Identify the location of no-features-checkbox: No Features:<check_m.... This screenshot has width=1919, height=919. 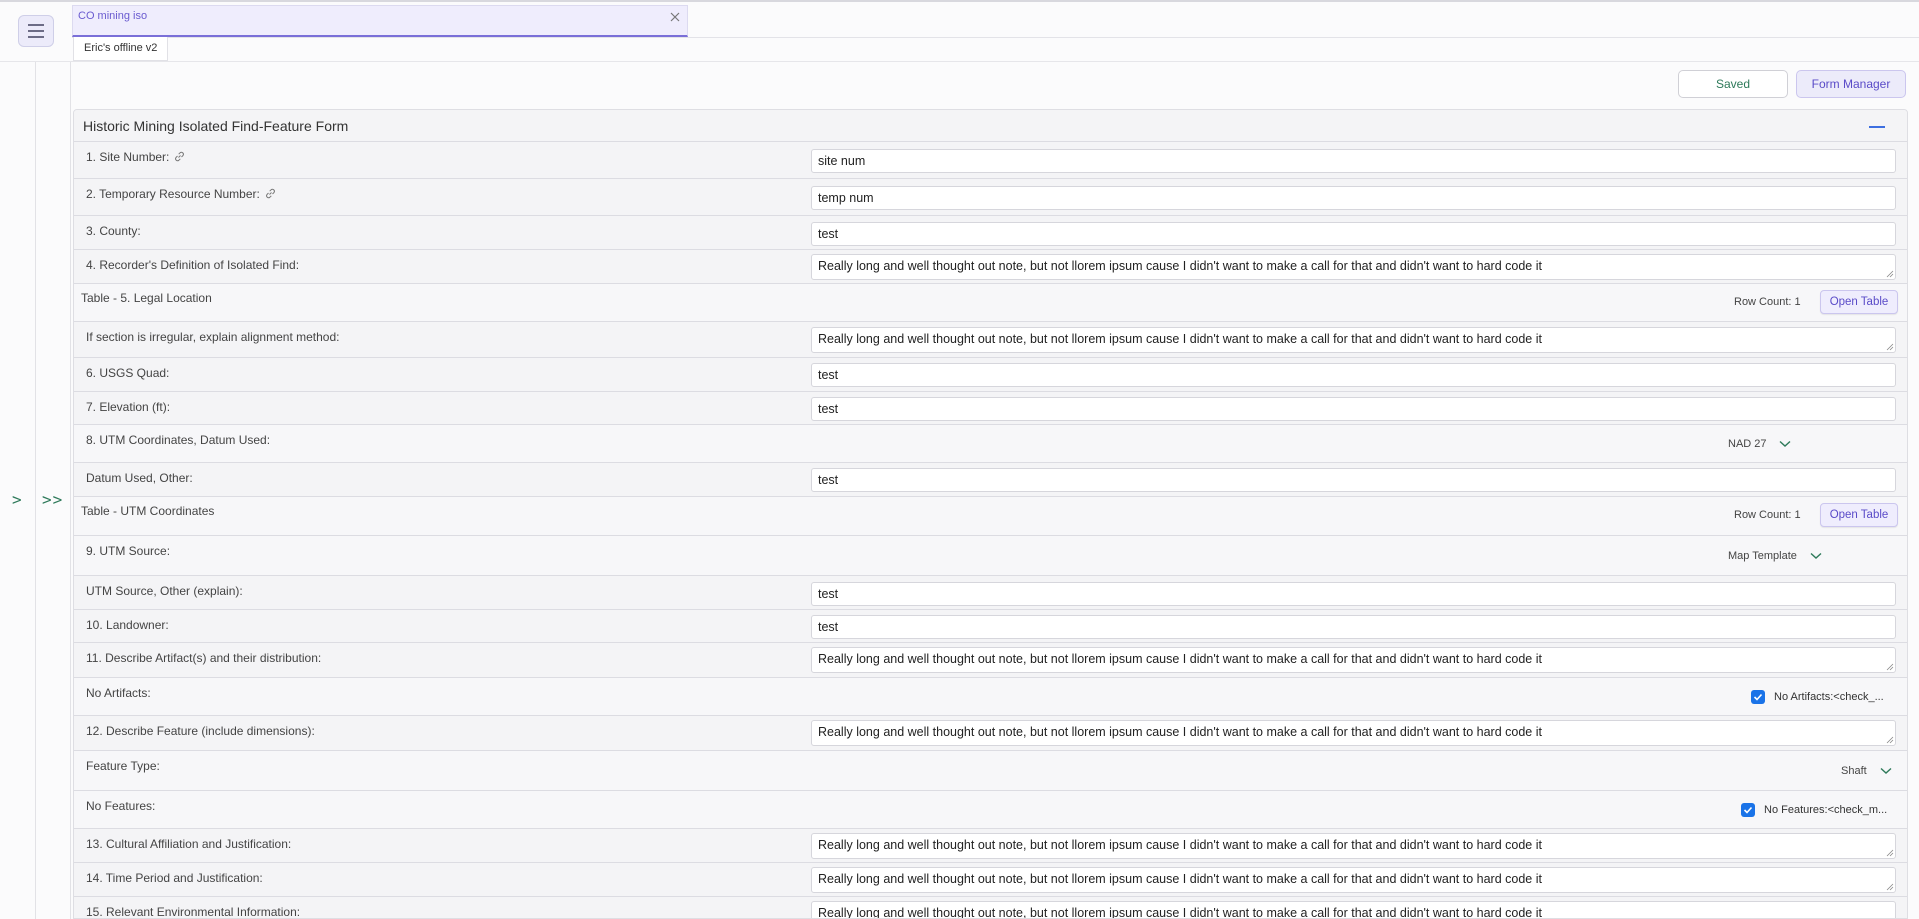
(1814, 810).